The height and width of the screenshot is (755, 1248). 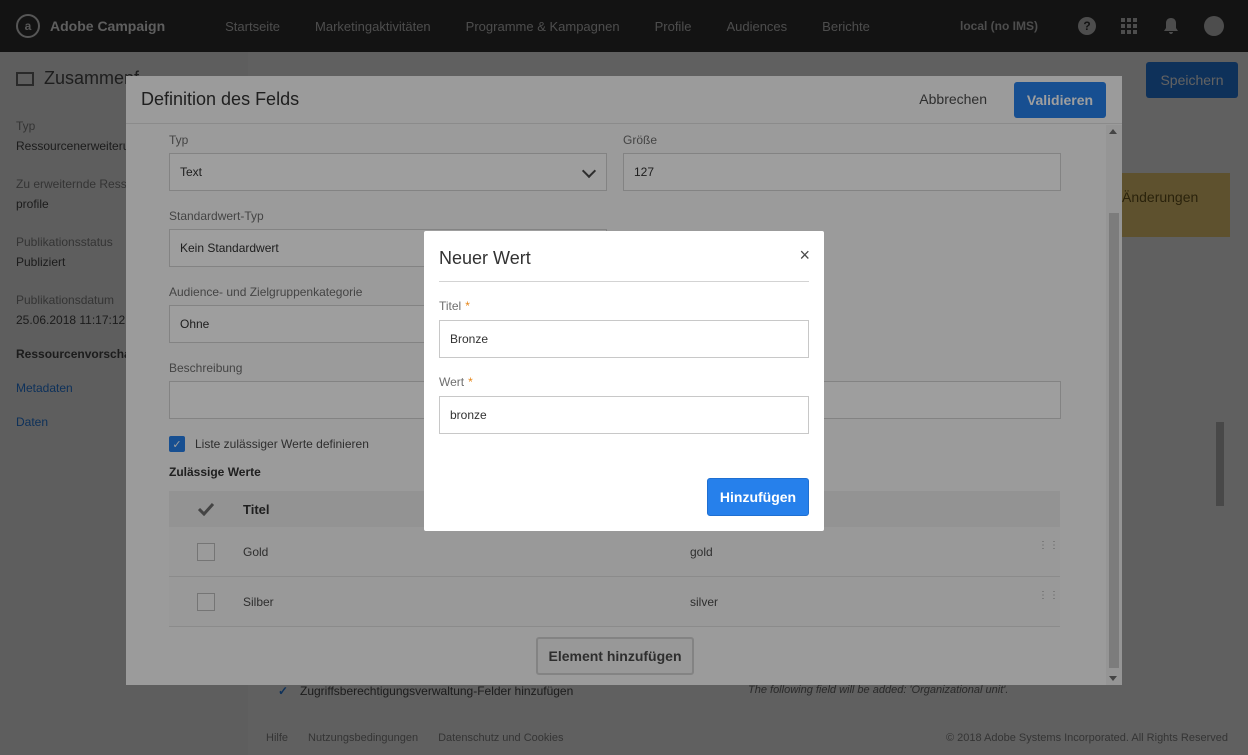 What do you see at coordinates (624, 281) in the screenshot?
I see `modal-divider` at bounding box center [624, 281].